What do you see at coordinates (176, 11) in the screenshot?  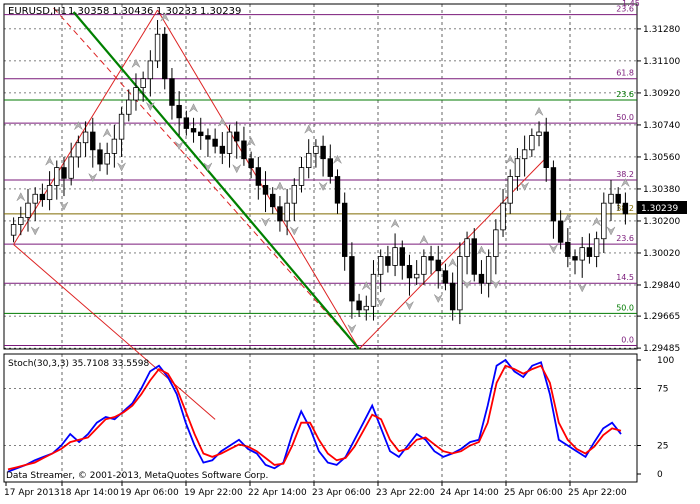 I see `low-value: 1.30233` at bounding box center [176, 11].